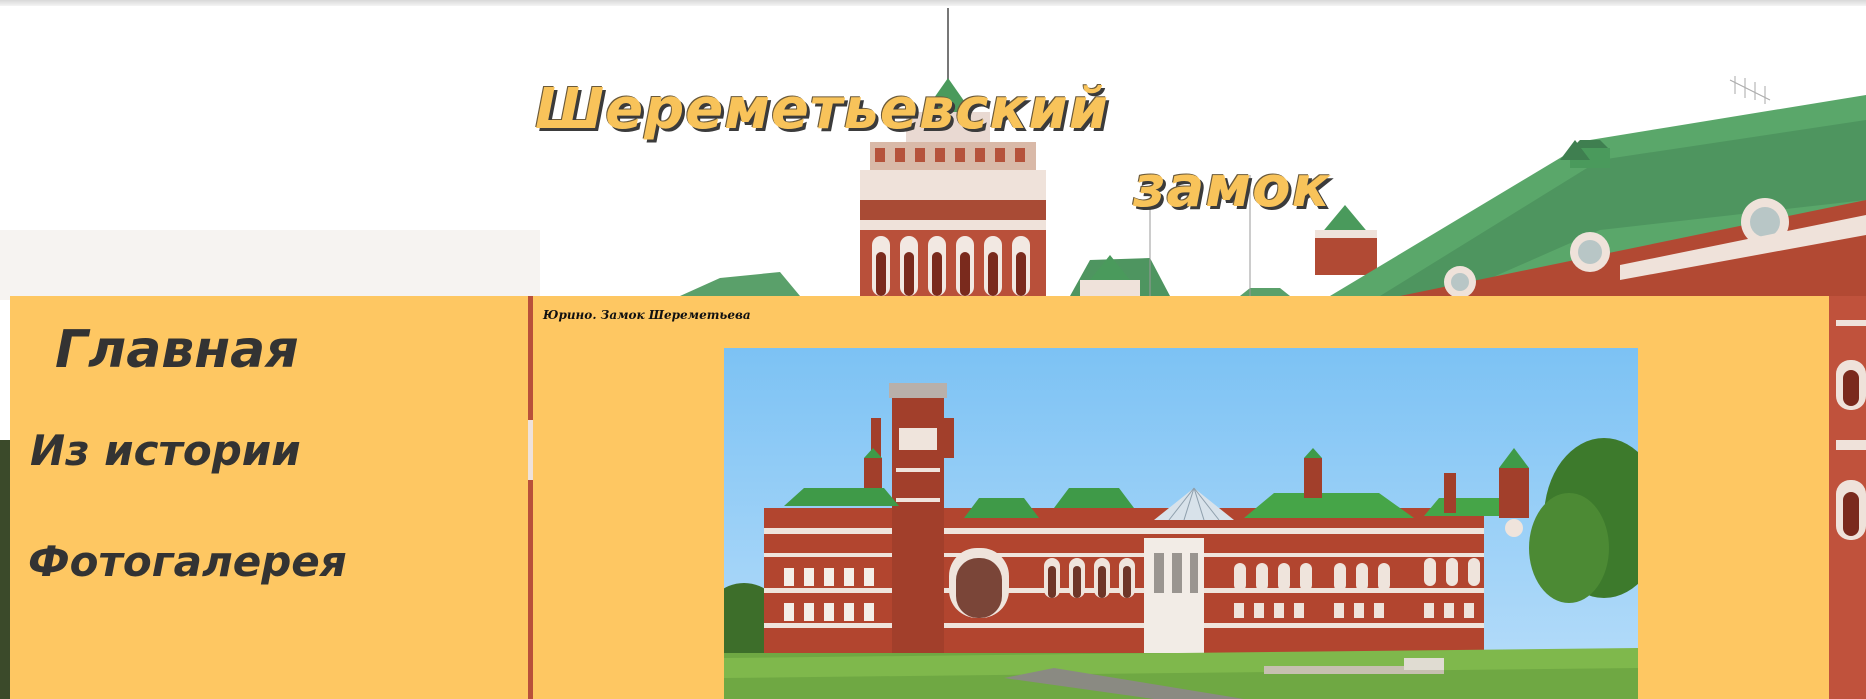  What do you see at coordinates (187, 562) in the screenshot?
I see `nav-link-gallery: Фотогалерея` at bounding box center [187, 562].